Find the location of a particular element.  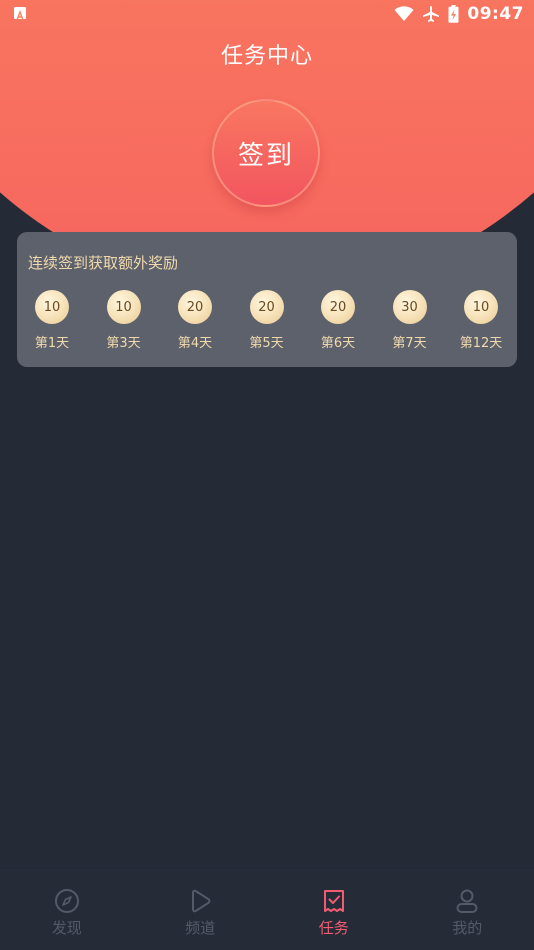

reward-day-item: 20 第5天 is located at coordinates (267, 320).